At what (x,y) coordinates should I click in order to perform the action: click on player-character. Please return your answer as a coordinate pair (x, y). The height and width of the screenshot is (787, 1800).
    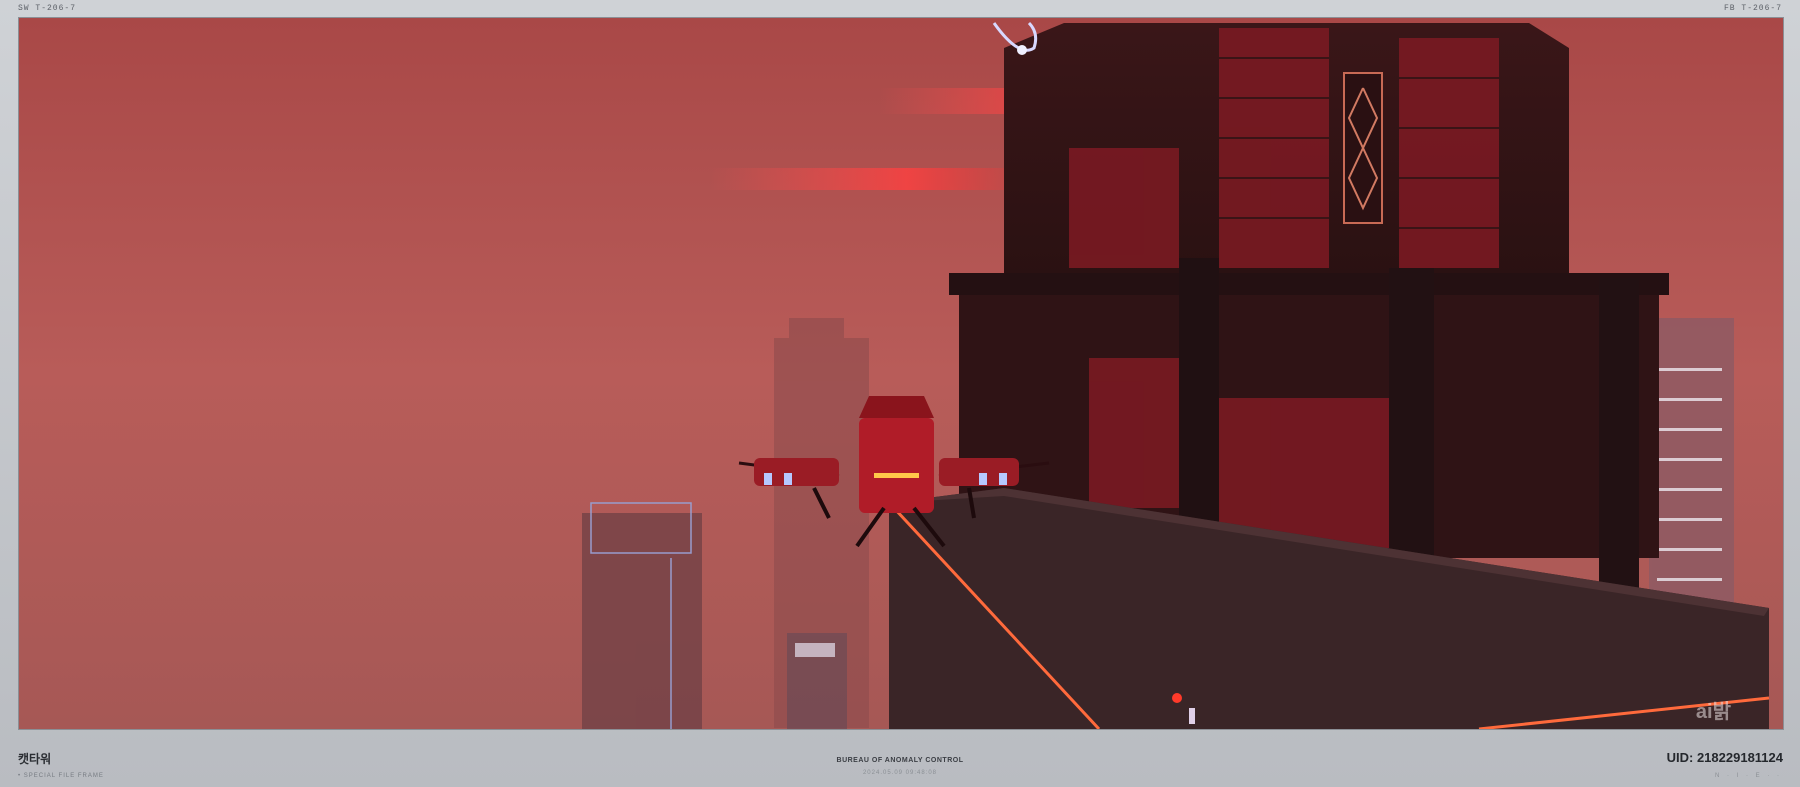
    Looking at the image, I should click on (1192, 716).